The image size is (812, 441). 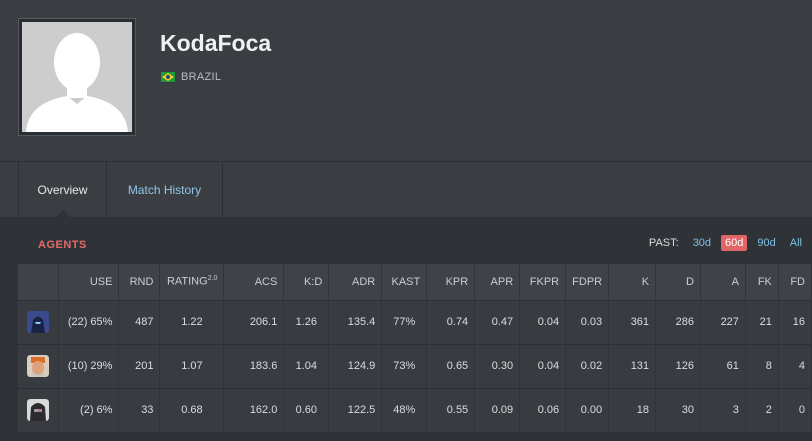 What do you see at coordinates (406, 189) in the screenshot?
I see `profile-tabs: Overview Match History` at bounding box center [406, 189].